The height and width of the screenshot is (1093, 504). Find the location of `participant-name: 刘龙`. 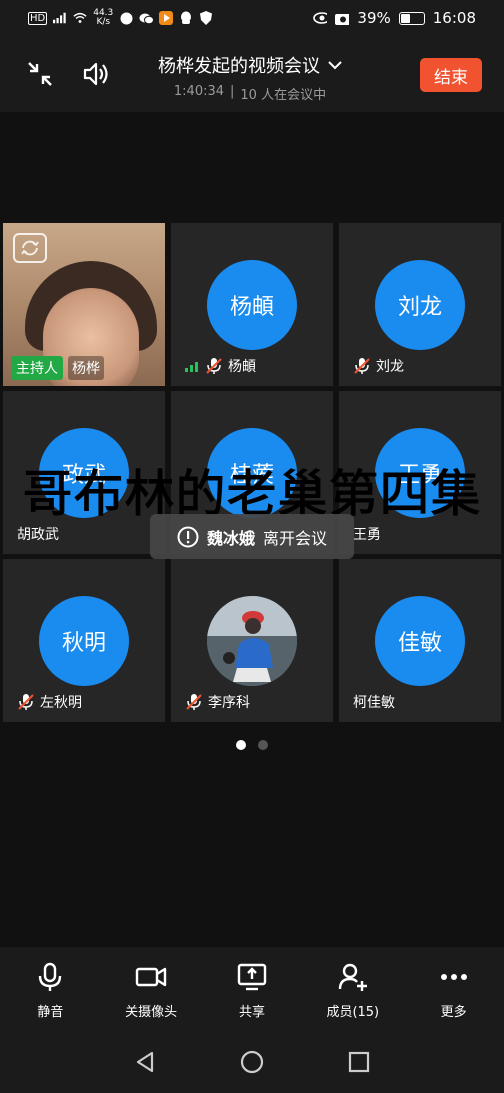

participant-name: 刘龙 is located at coordinates (390, 367).